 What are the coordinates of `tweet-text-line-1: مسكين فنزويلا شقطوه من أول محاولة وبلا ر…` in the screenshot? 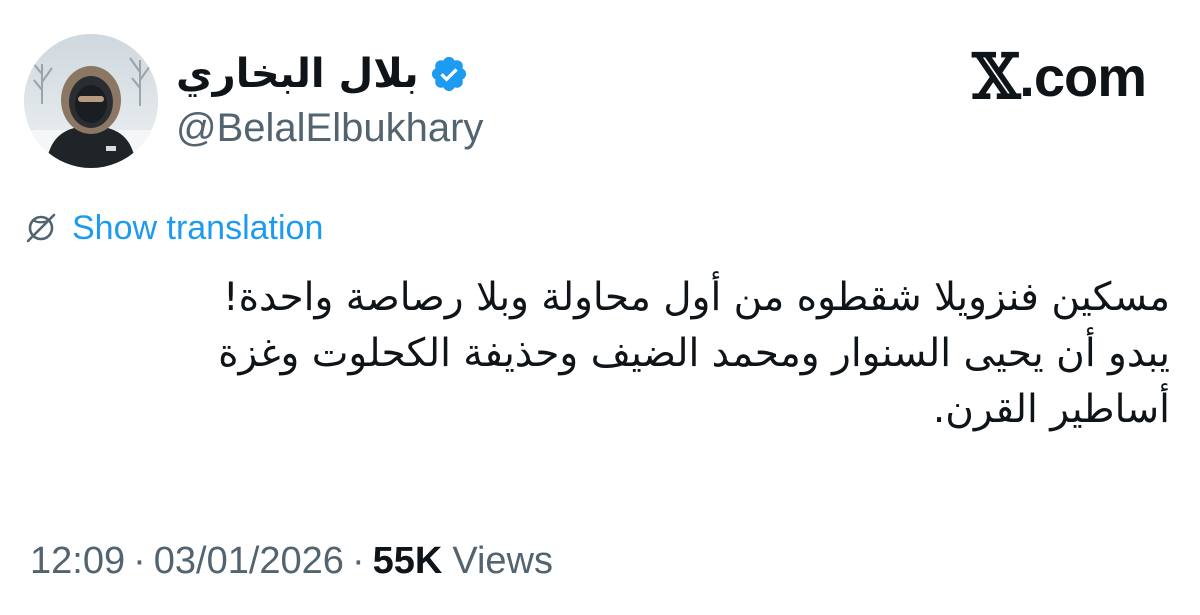 It's located at (696, 297).